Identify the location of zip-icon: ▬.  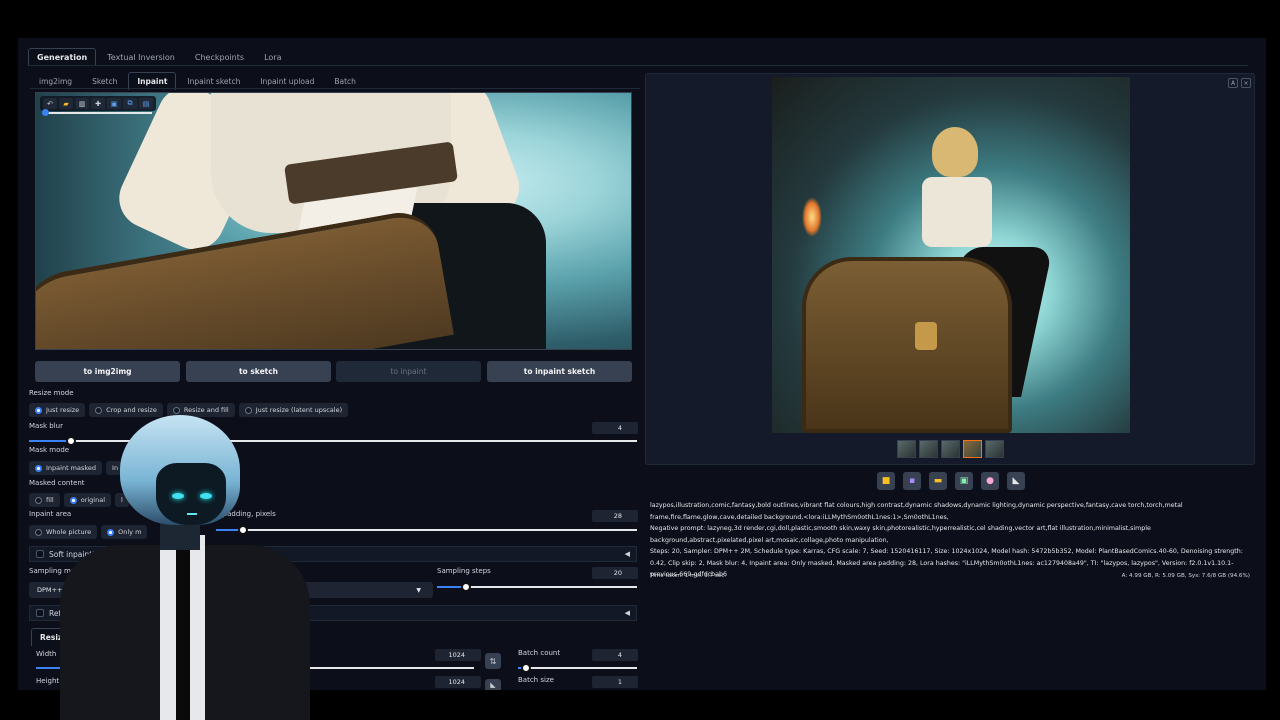
(938, 481).